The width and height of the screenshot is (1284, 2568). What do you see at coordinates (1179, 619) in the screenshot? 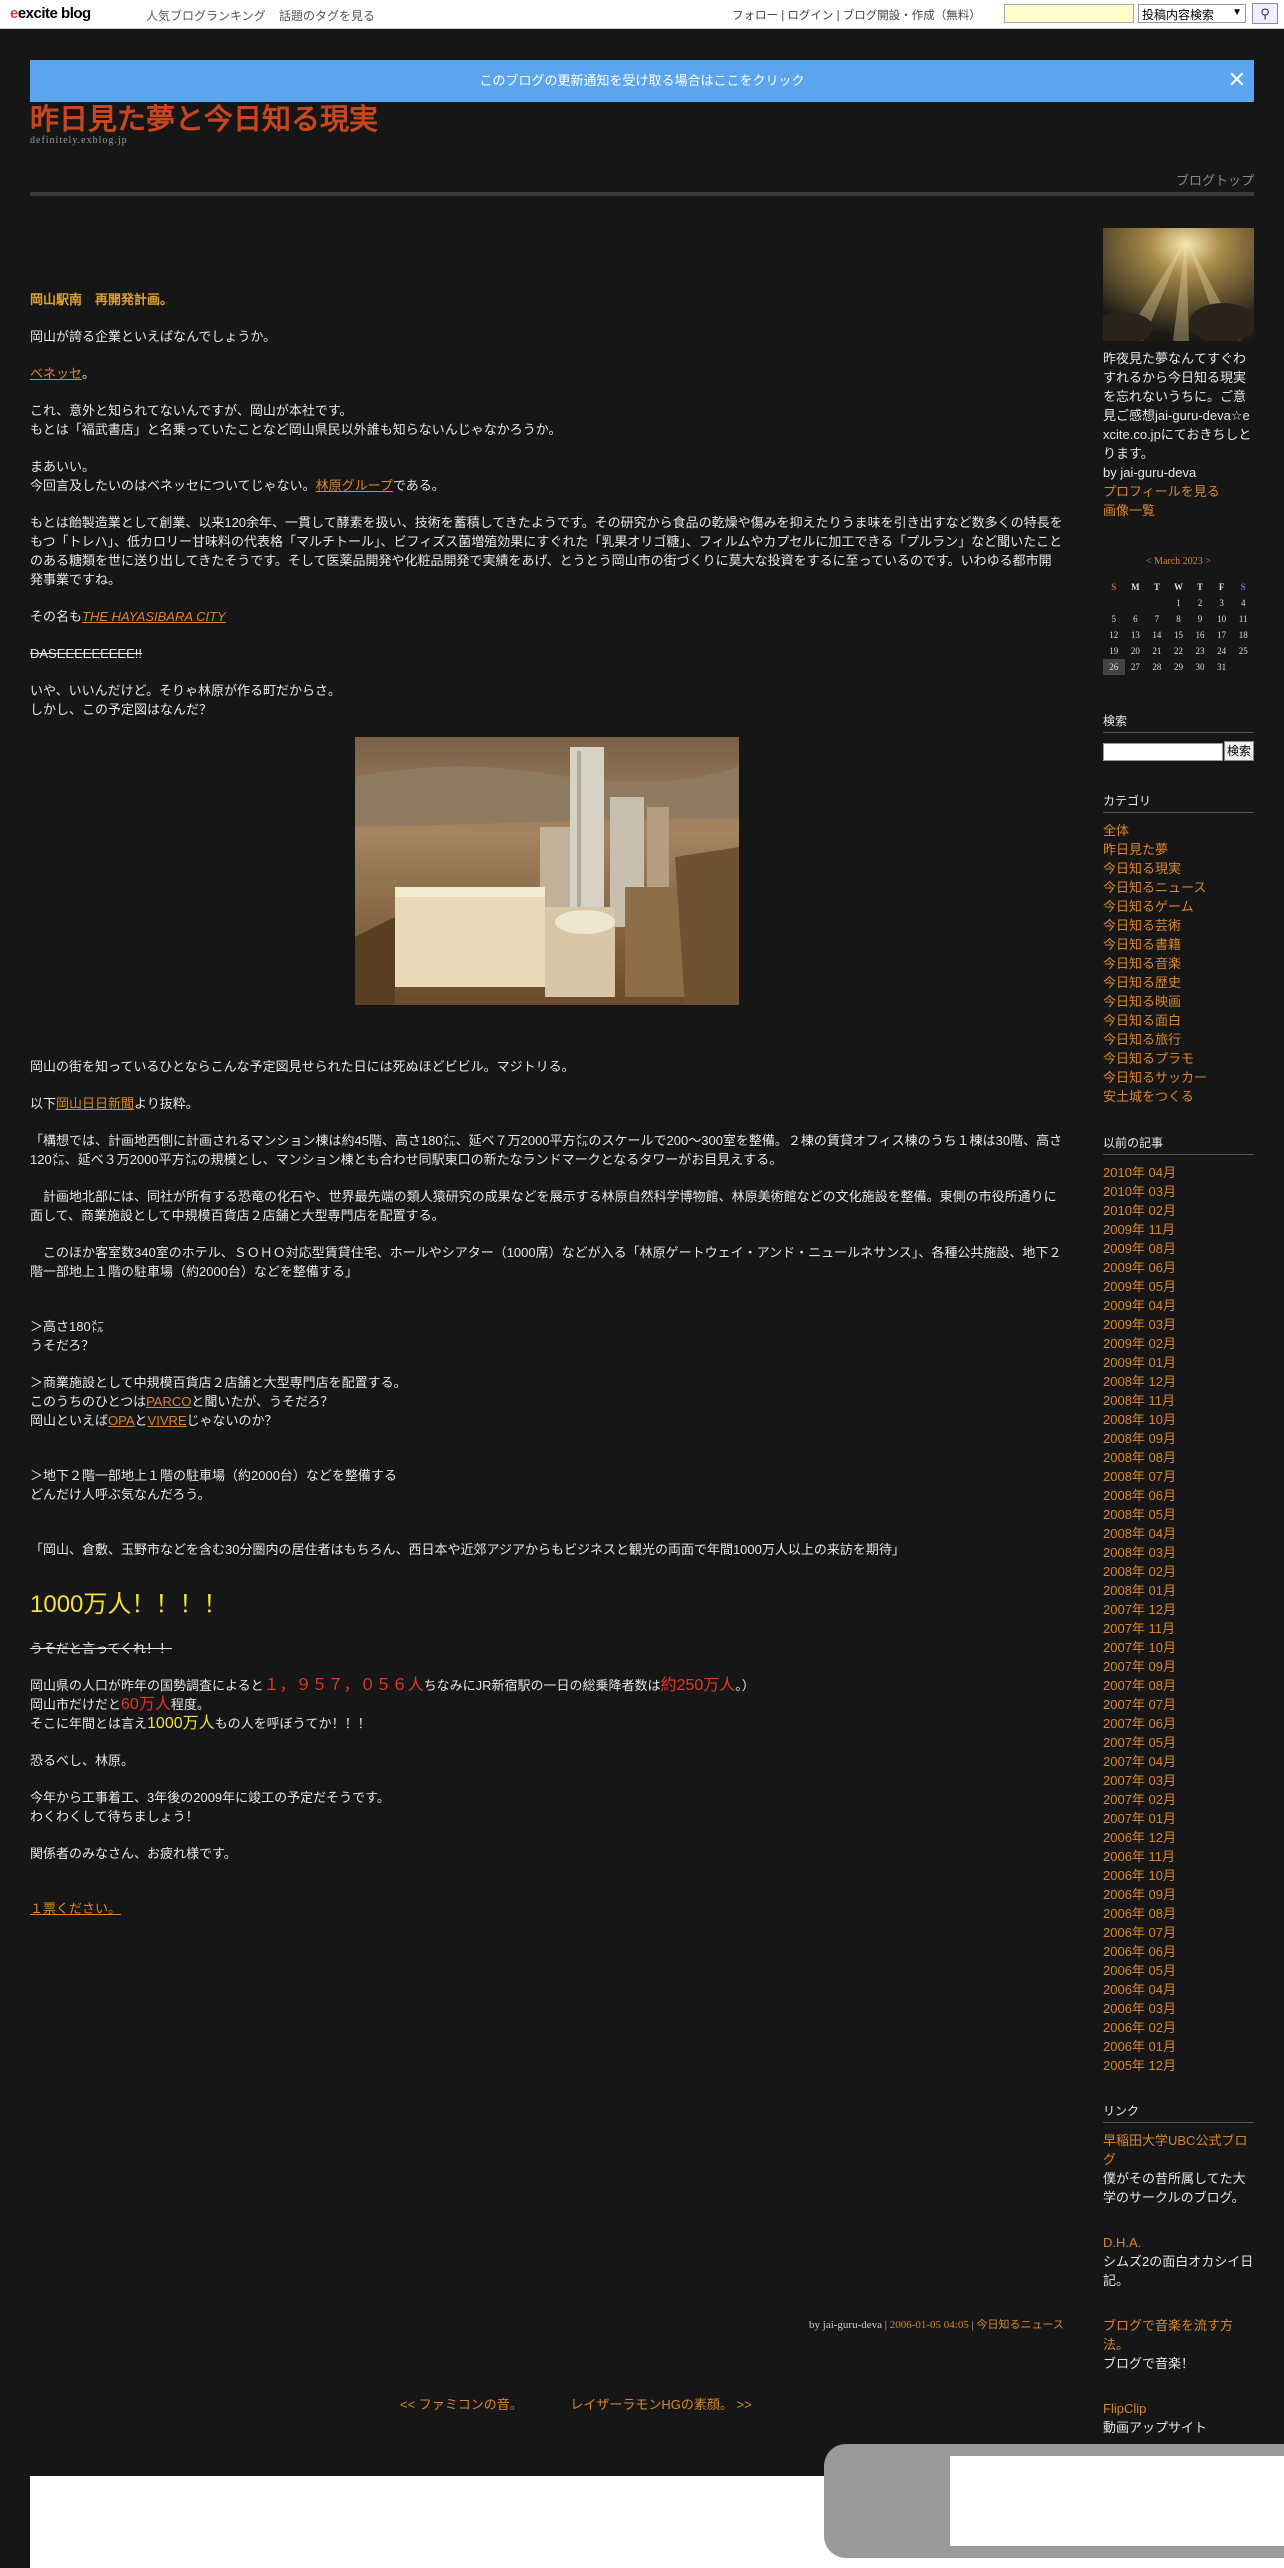
I see `calendar-day: 8` at bounding box center [1179, 619].